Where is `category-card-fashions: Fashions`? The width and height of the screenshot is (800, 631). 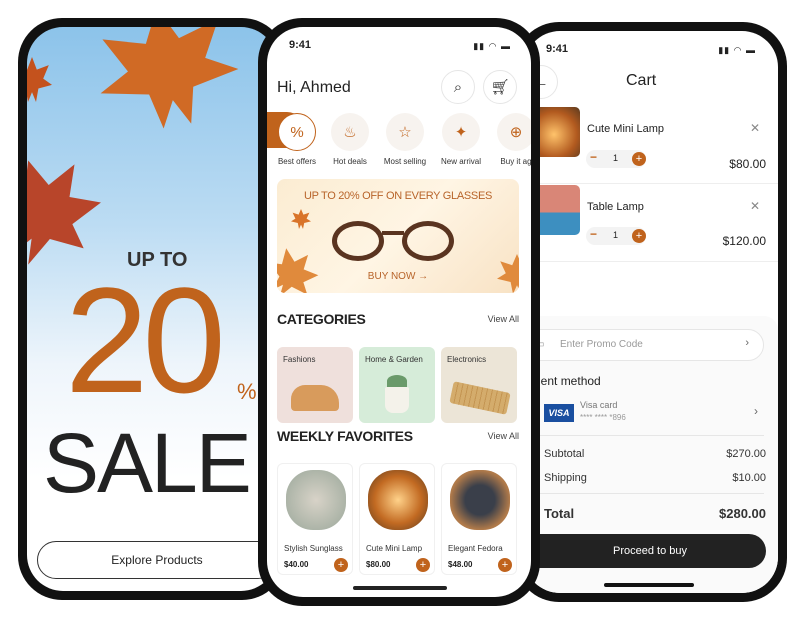
category-card-fashions: Fashions is located at coordinates (315, 385).